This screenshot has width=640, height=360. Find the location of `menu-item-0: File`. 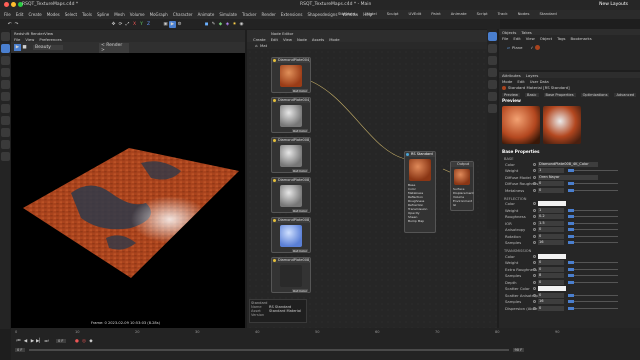

menu-item-0: File is located at coordinates (7, 14).